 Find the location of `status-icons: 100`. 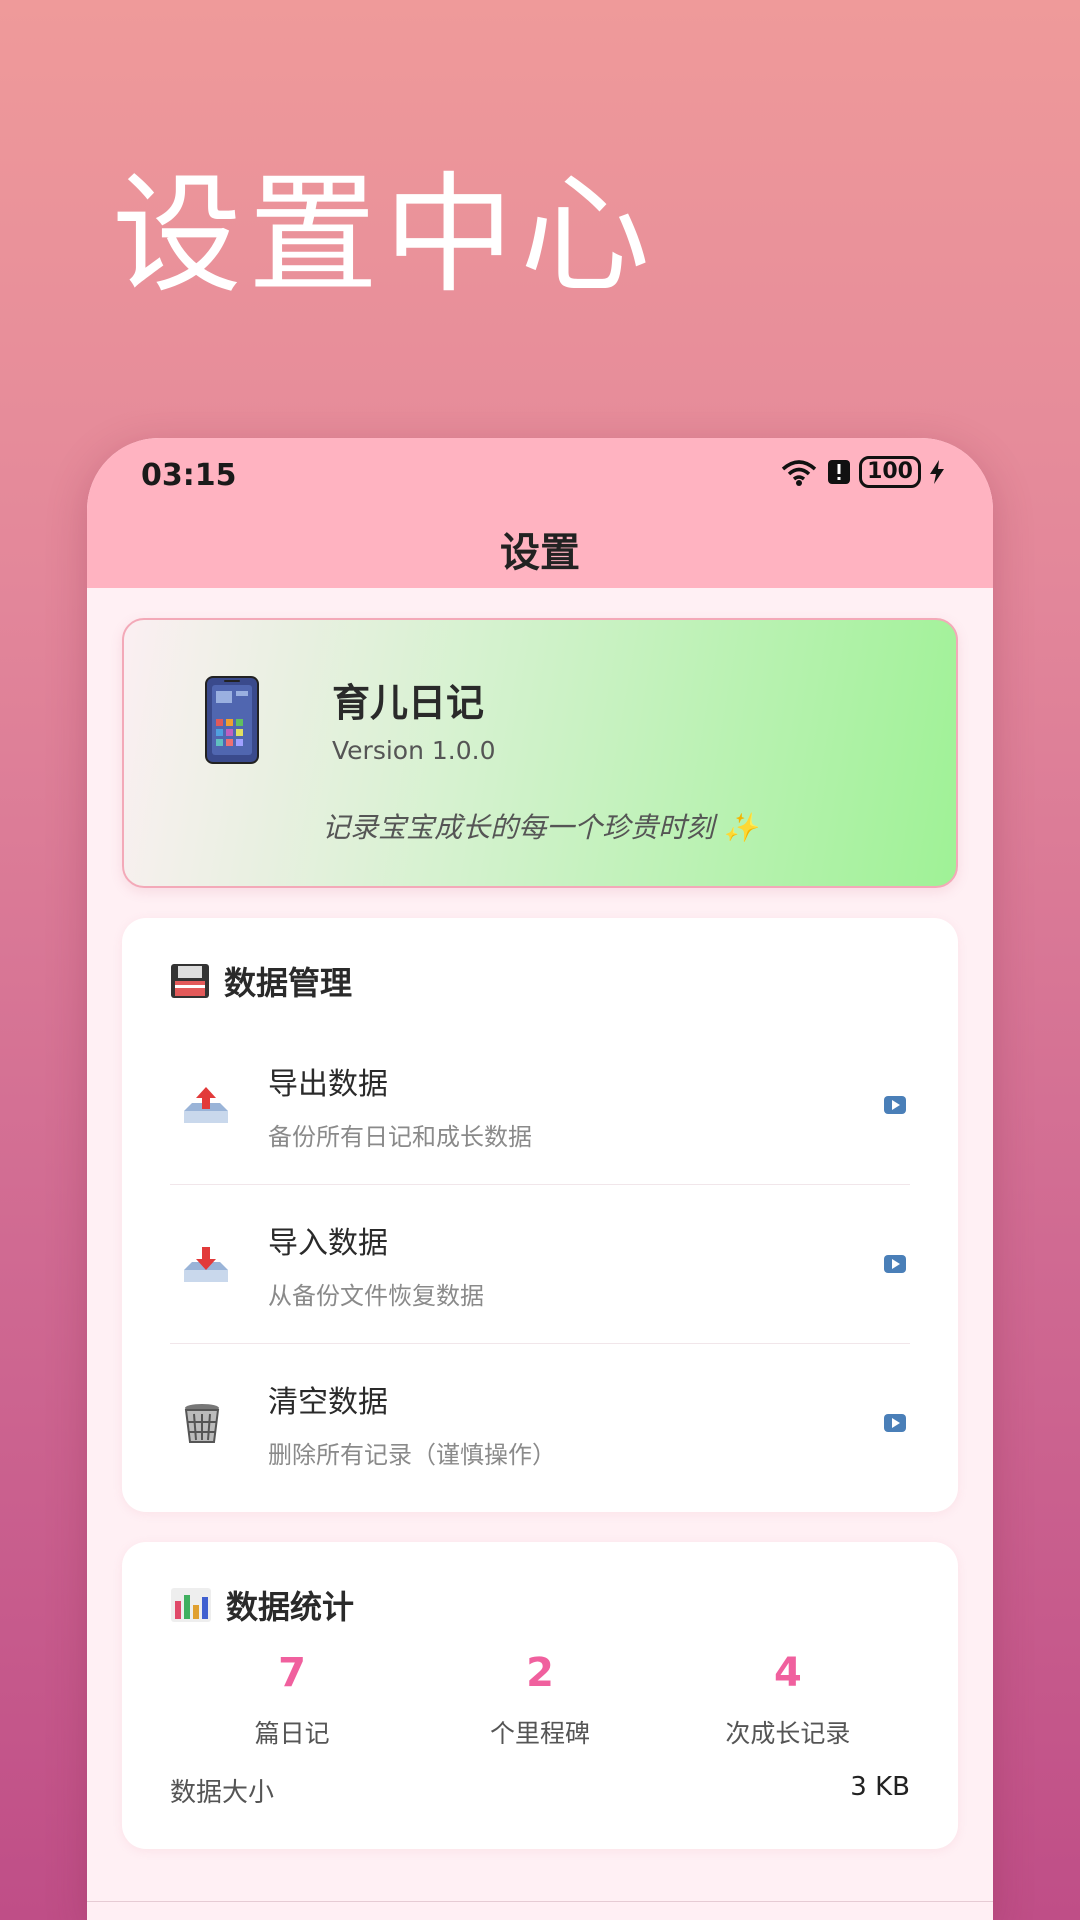

status-icons: 100 is located at coordinates (862, 472).